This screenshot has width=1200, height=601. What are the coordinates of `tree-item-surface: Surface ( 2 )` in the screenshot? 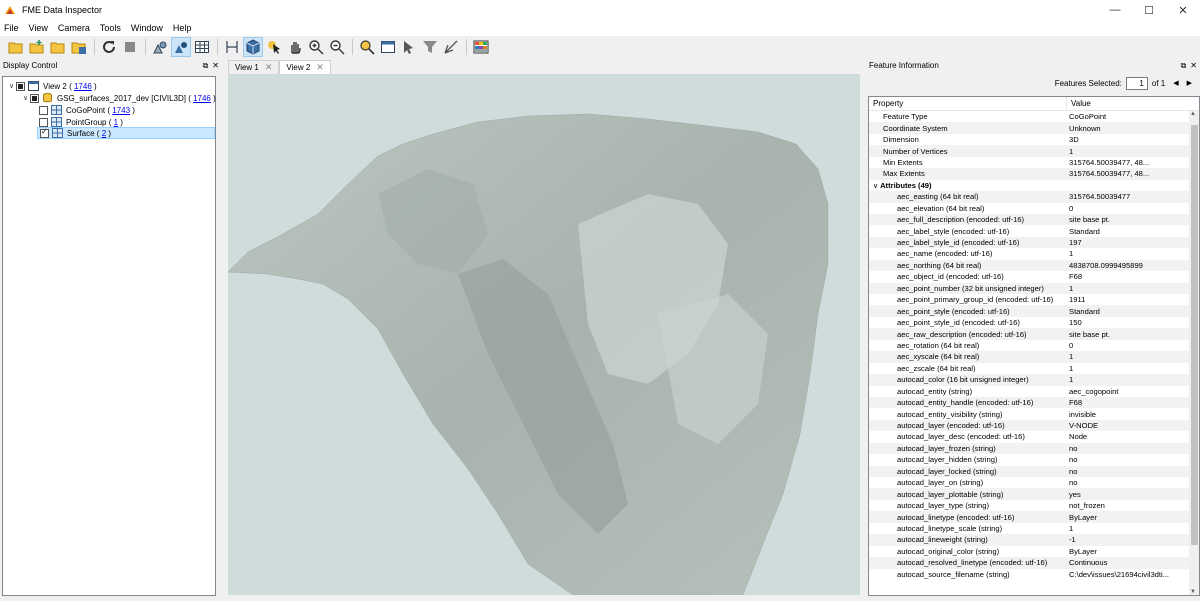 It's located at (126, 133).